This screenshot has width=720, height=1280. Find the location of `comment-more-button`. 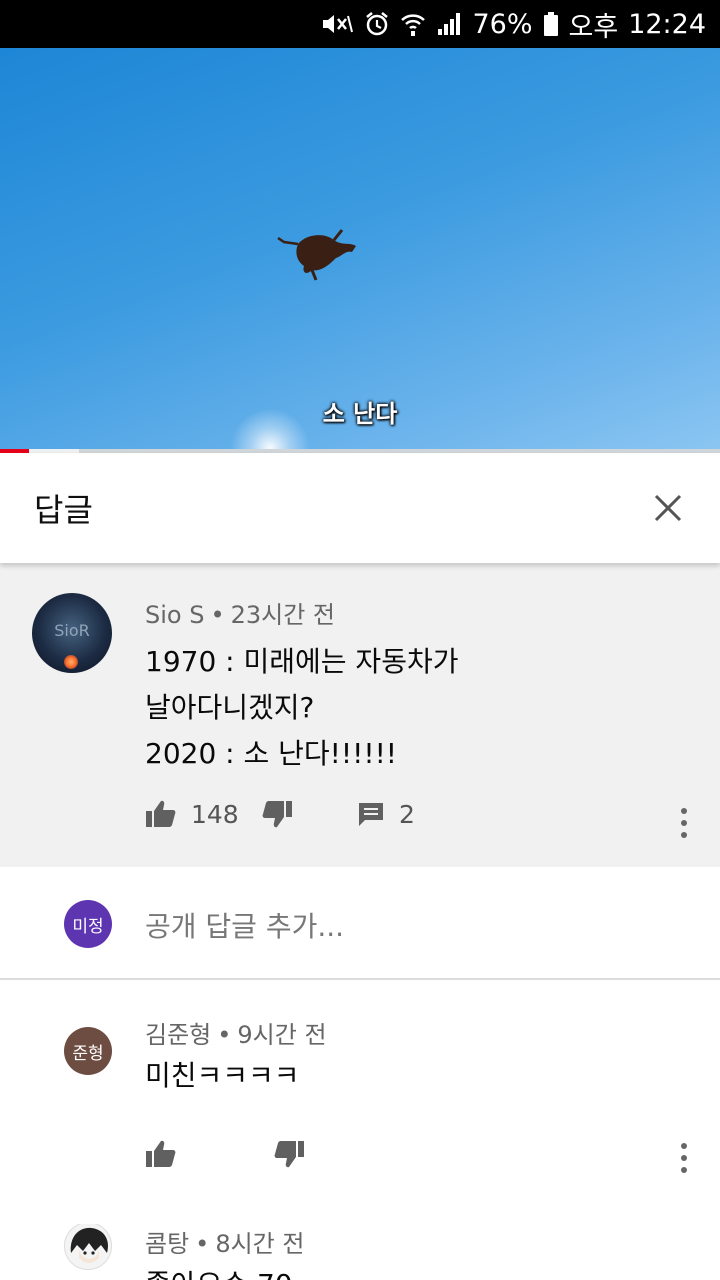

comment-more-button is located at coordinates (684, 823).